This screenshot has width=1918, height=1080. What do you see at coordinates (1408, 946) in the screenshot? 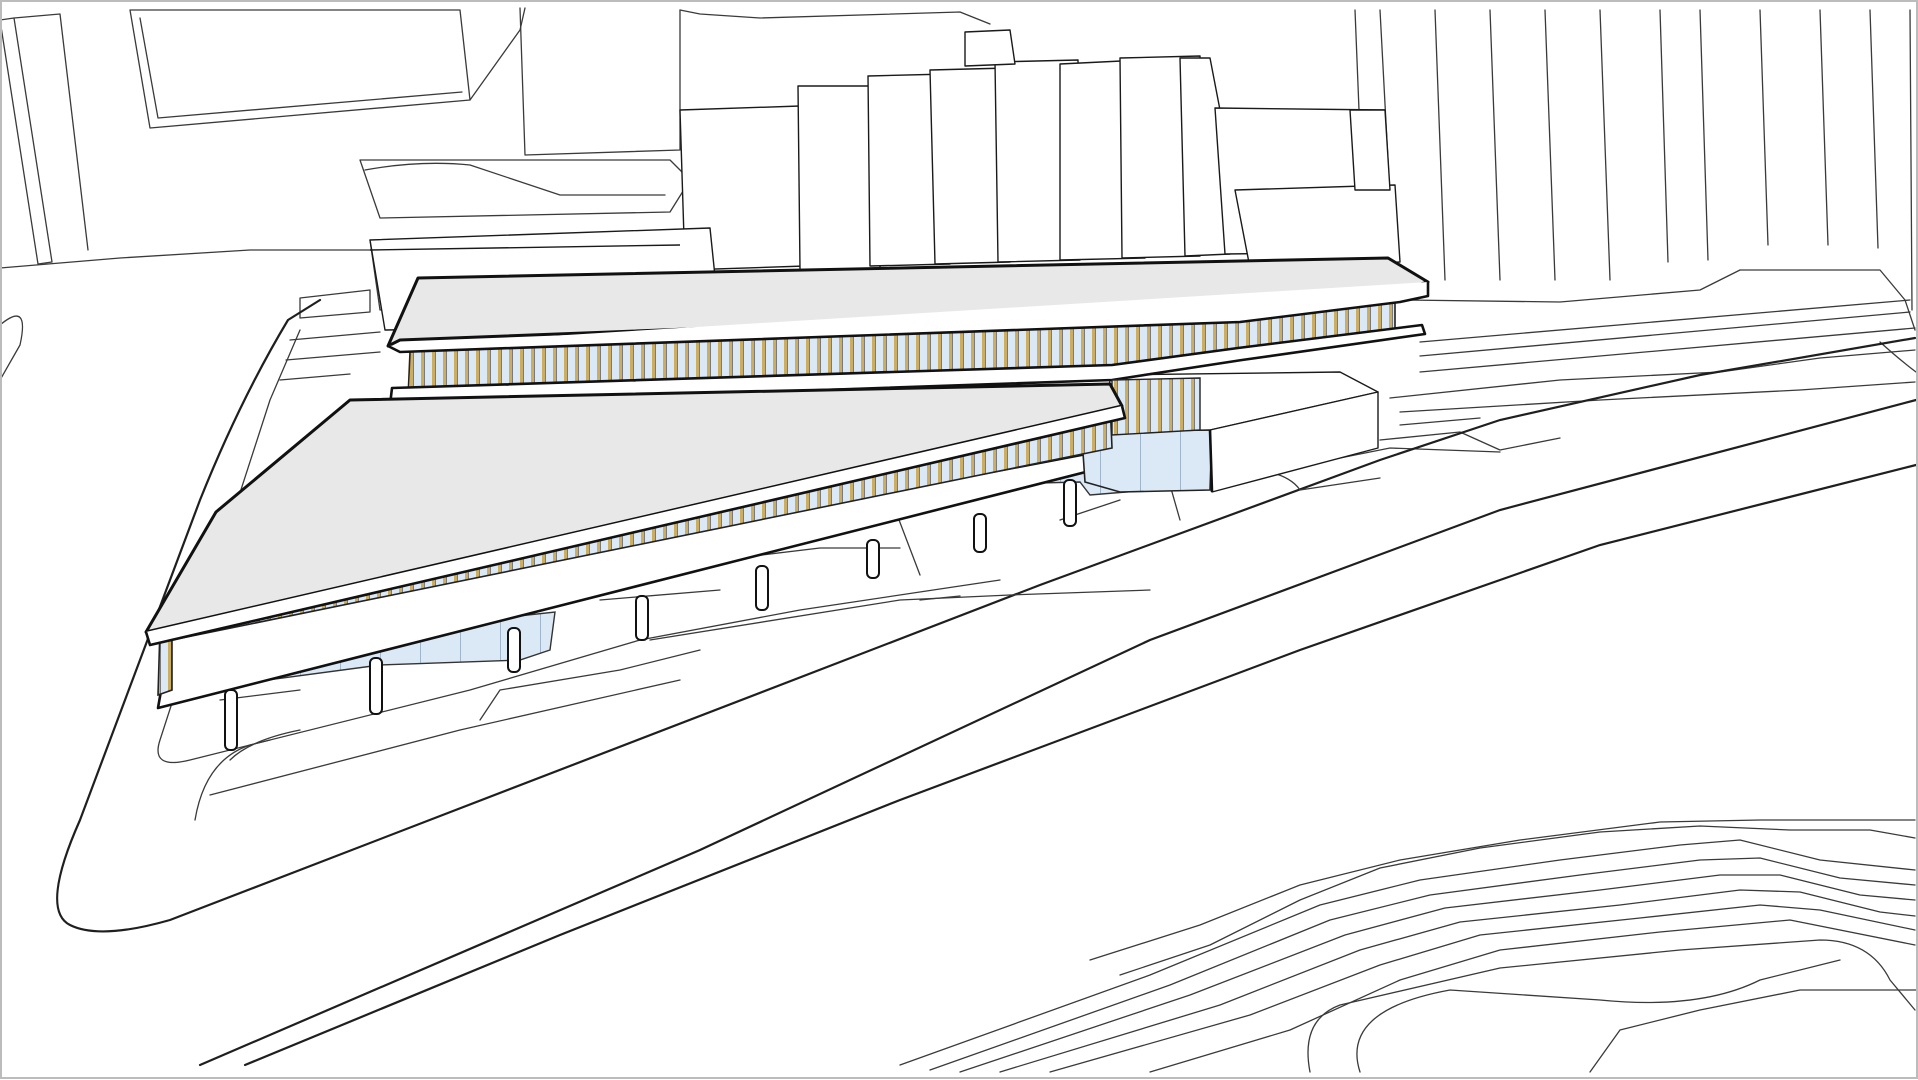
I see `terrain-contours` at bounding box center [1408, 946].